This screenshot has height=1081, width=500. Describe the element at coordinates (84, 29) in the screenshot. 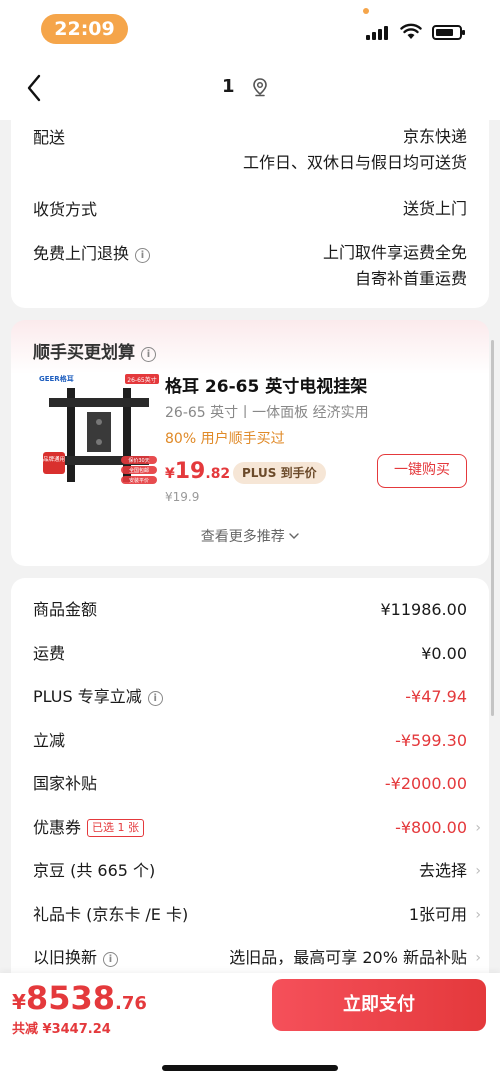

I see `status-time: 22:09` at that location.